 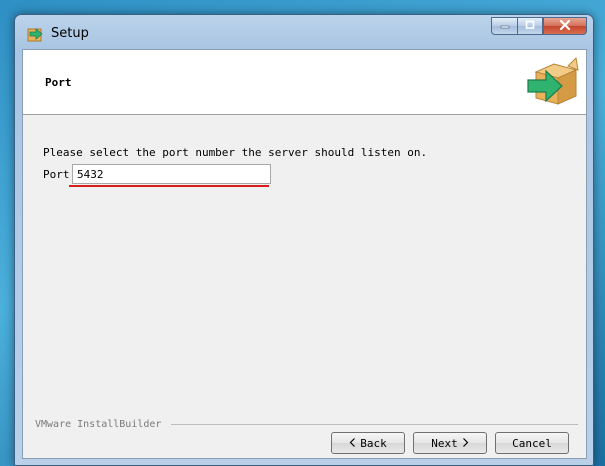 I want to click on cancel-button: Cancel, so click(x=532, y=443).